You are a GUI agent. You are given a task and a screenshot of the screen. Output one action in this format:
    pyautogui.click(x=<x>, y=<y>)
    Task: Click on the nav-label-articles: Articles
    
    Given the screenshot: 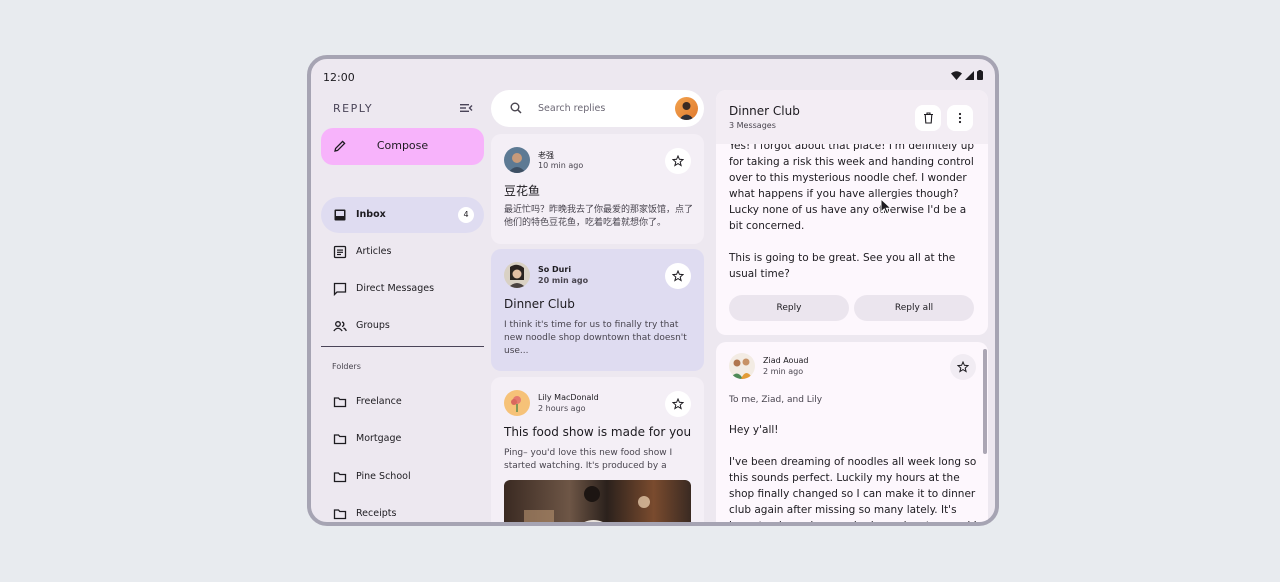 What is the action you would take?
    pyautogui.click(x=374, y=251)
    